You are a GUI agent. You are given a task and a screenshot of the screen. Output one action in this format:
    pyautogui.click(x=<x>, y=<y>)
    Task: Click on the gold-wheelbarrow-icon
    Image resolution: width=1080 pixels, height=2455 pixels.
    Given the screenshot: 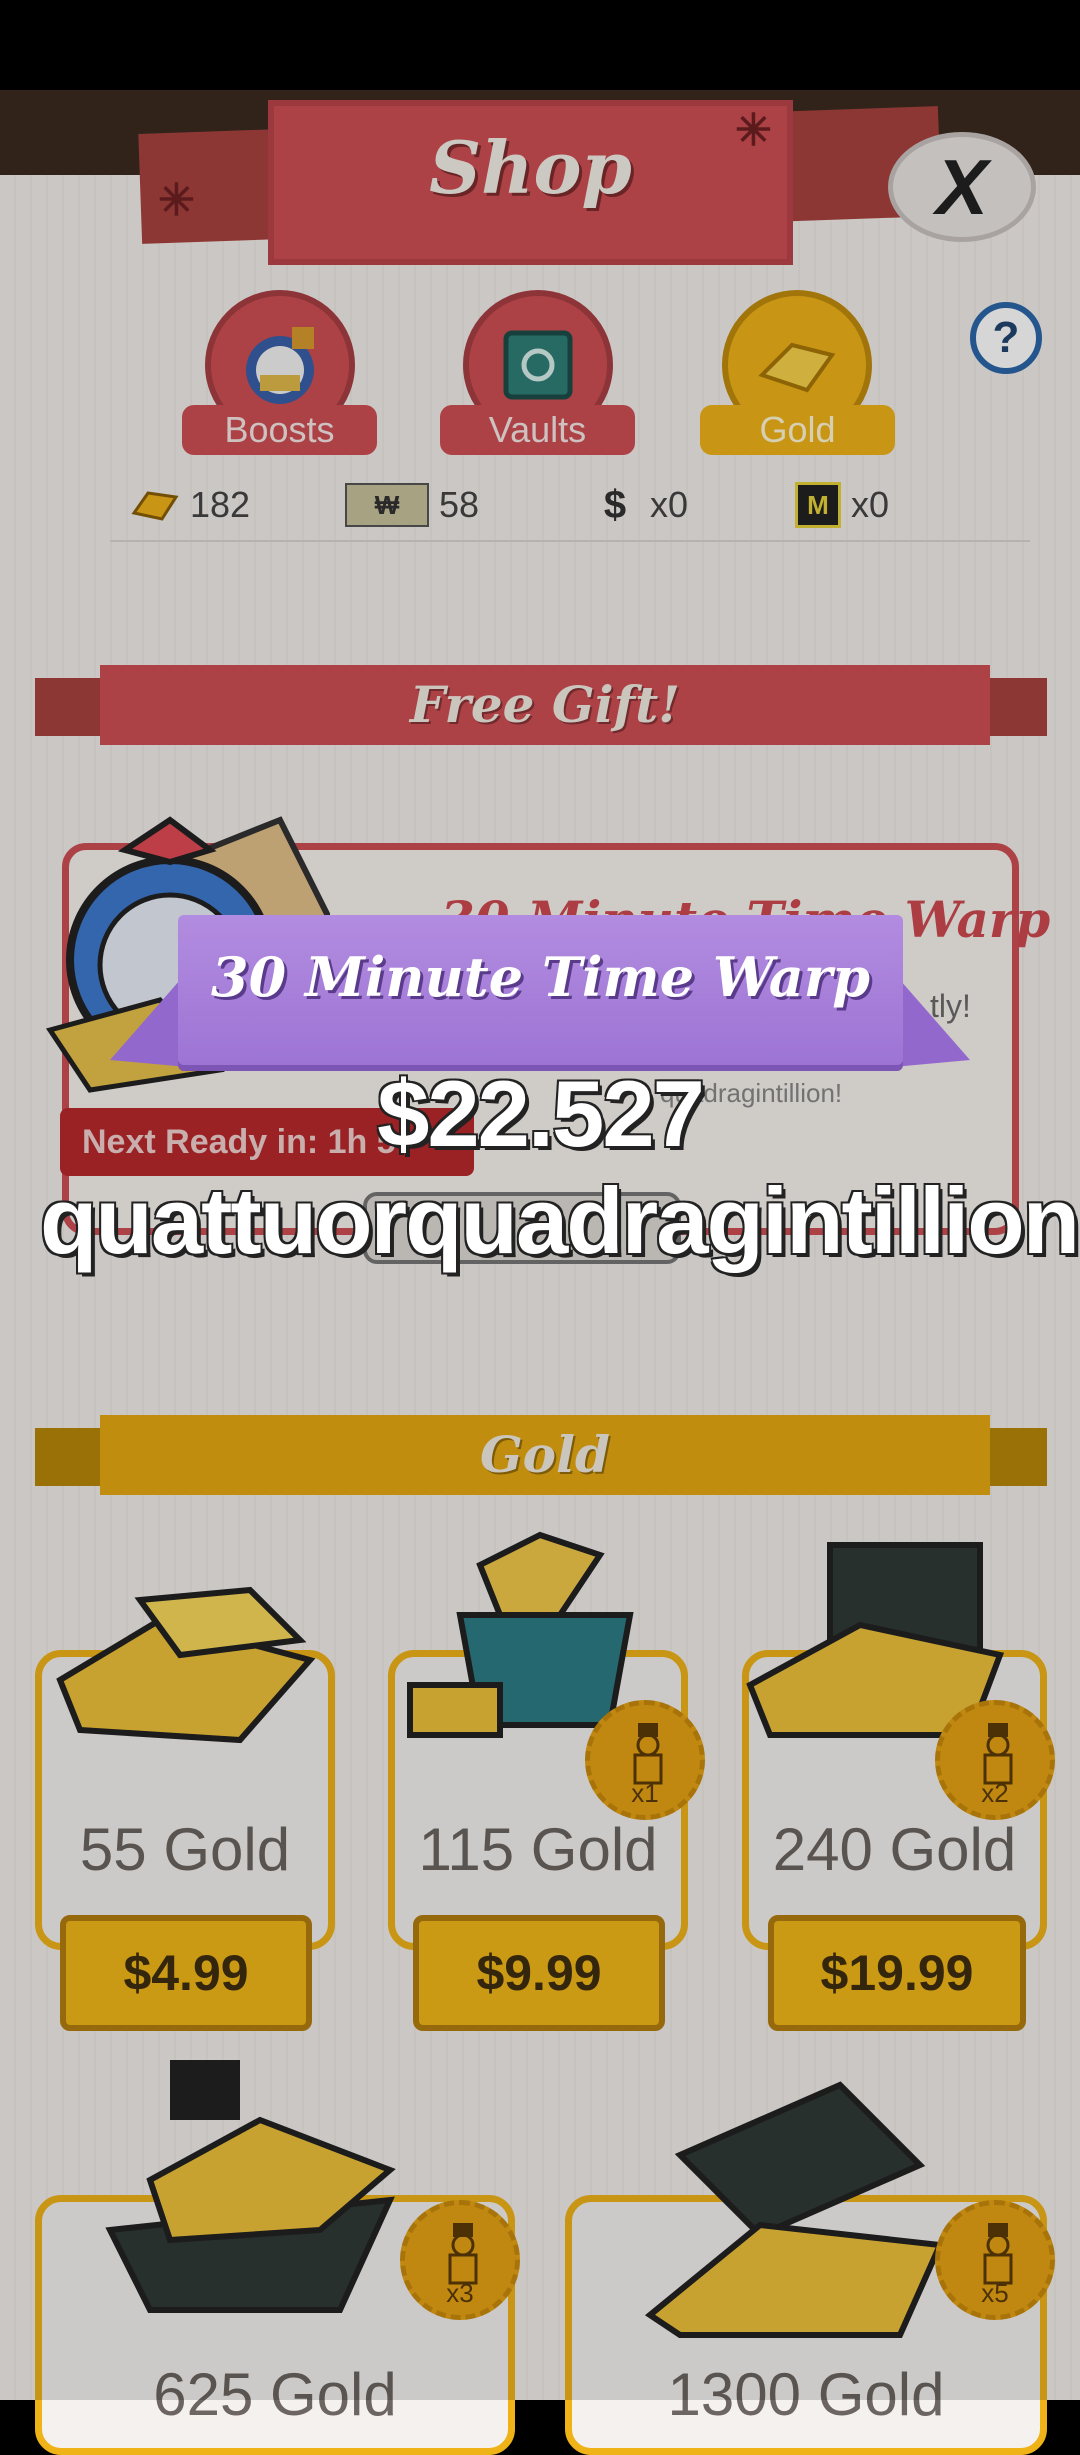 What is the action you would take?
    pyautogui.click(x=250, y=2186)
    